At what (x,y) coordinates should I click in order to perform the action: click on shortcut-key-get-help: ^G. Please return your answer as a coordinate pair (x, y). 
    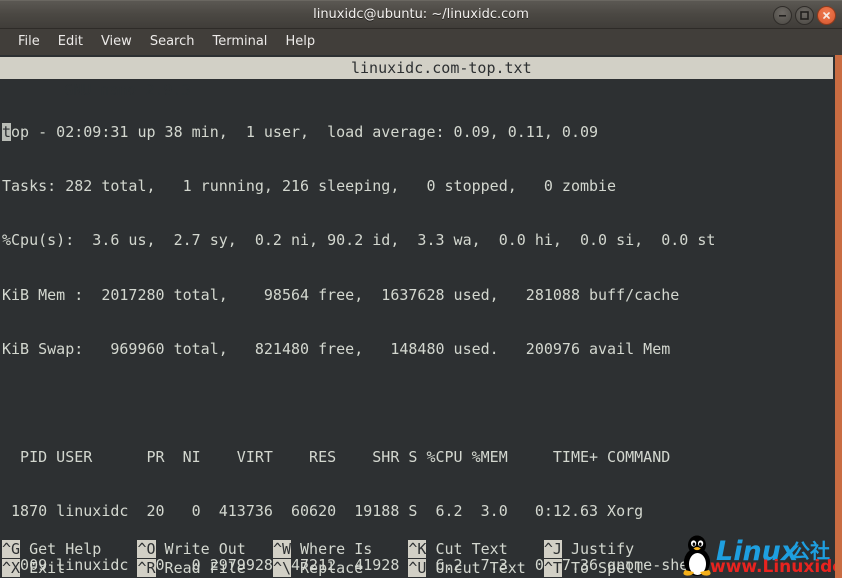
    Looking at the image, I should click on (11, 549).